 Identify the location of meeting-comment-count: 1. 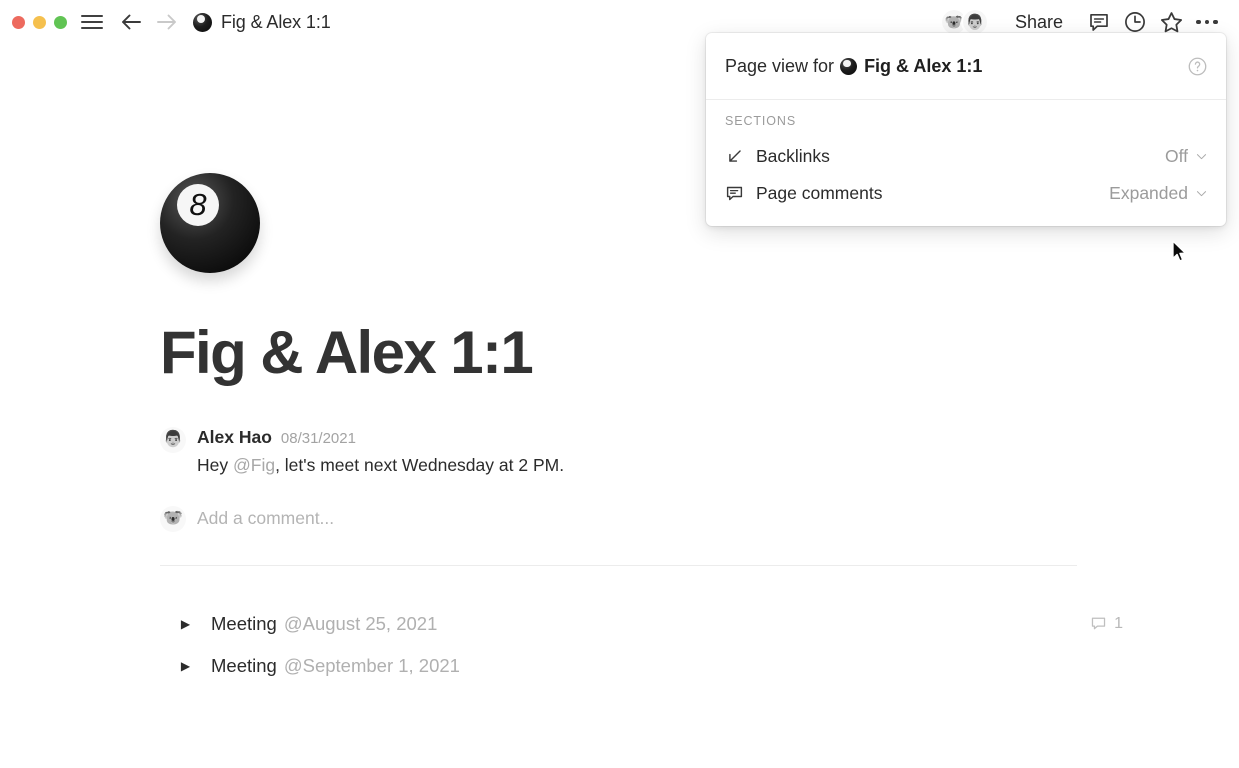
(1107, 624).